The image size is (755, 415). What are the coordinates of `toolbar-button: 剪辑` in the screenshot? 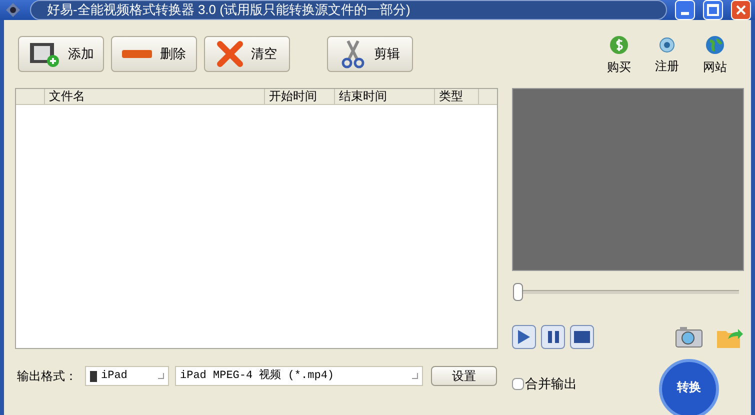 It's located at (370, 54).